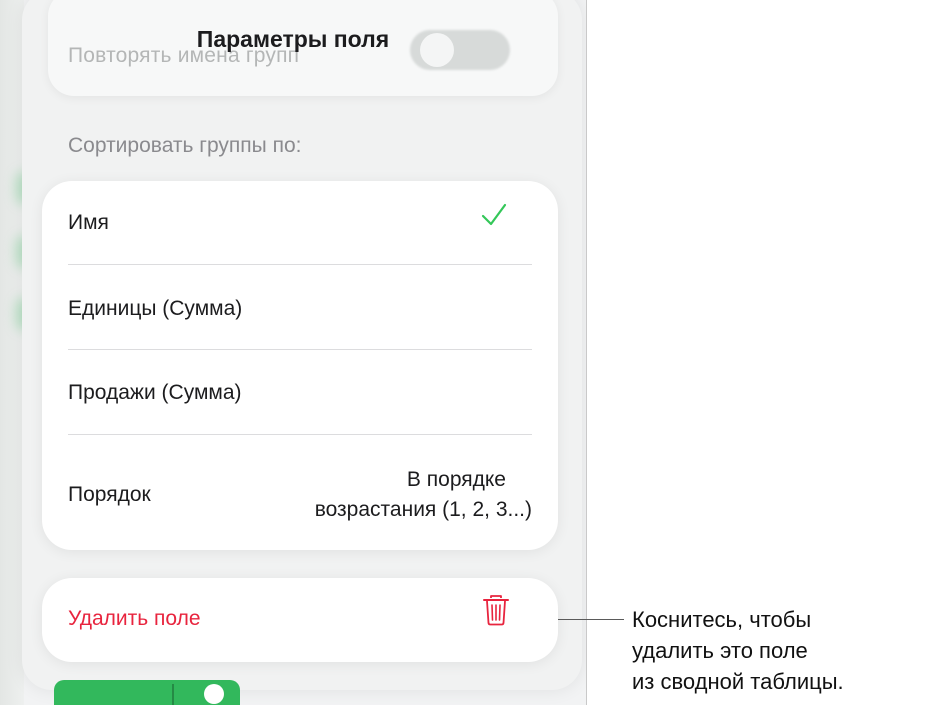 This screenshot has width=928, height=705. What do you see at coordinates (155, 392) in the screenshot?
I see `sort-option-label: Продажи (Сумма)` at bounding box center [155, 392].